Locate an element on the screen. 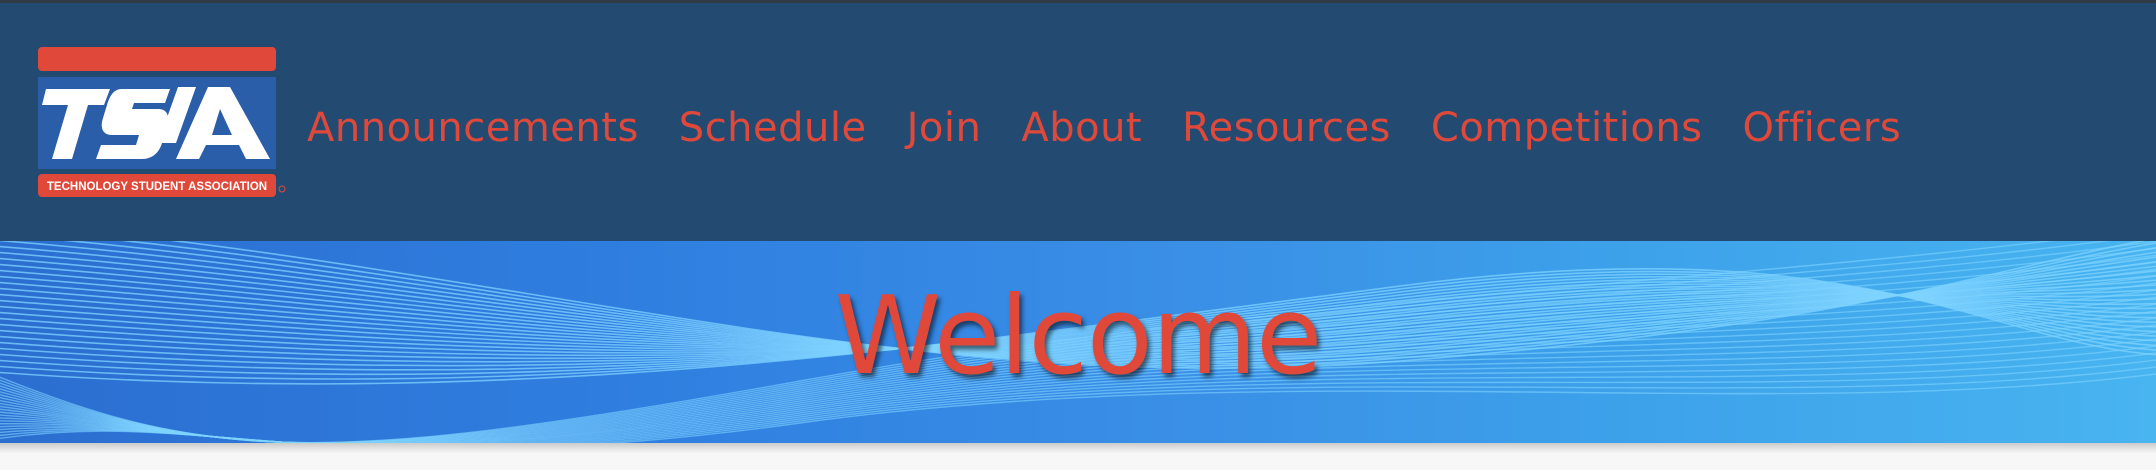 This screenshot has height=470, width=2156. nav-competitions: Competitions is located at coordinates (1567, 128).